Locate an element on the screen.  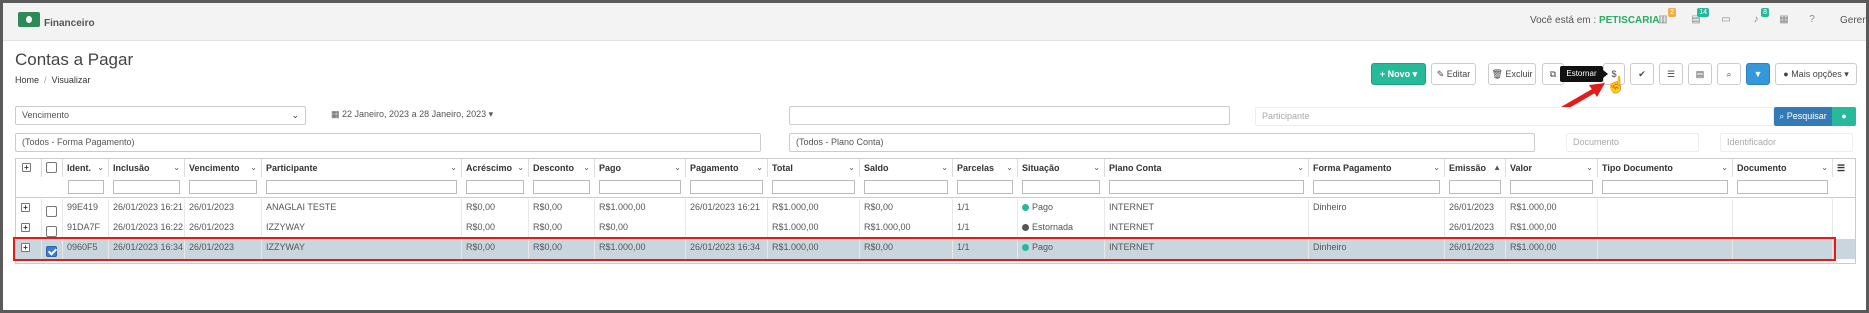
mais-opcoes-button: ● Mais opções ▾ is located at coordinates (1816, 74).